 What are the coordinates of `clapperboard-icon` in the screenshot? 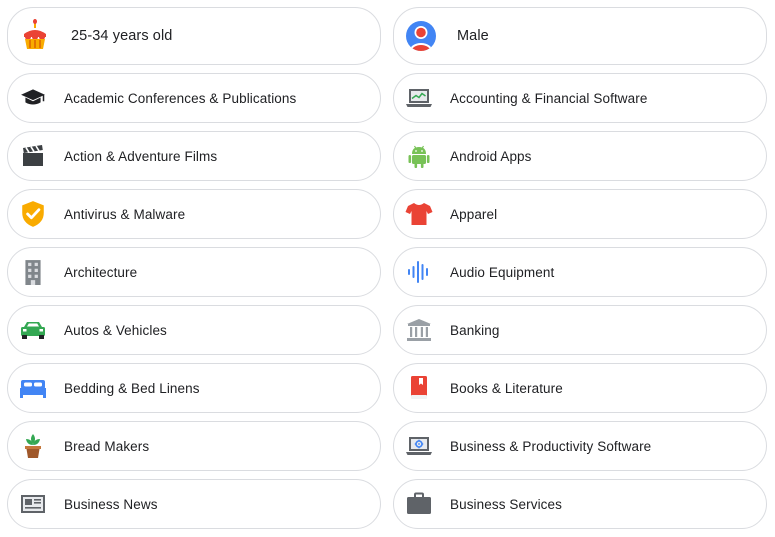 It's located at (33, 156).